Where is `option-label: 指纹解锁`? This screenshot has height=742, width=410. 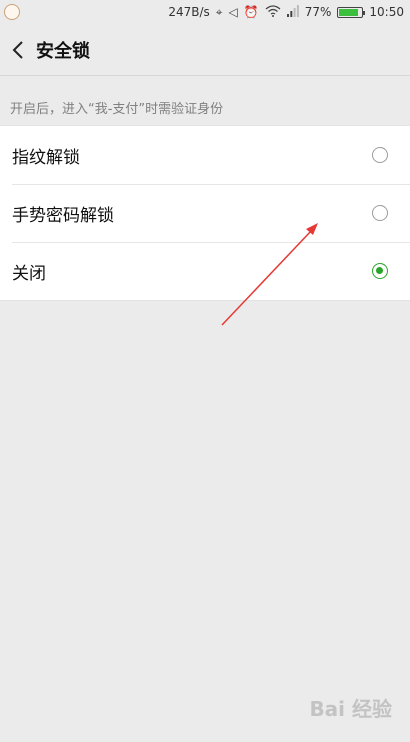 option-label: 指纹解锁 is located at coordinates (46, 157).